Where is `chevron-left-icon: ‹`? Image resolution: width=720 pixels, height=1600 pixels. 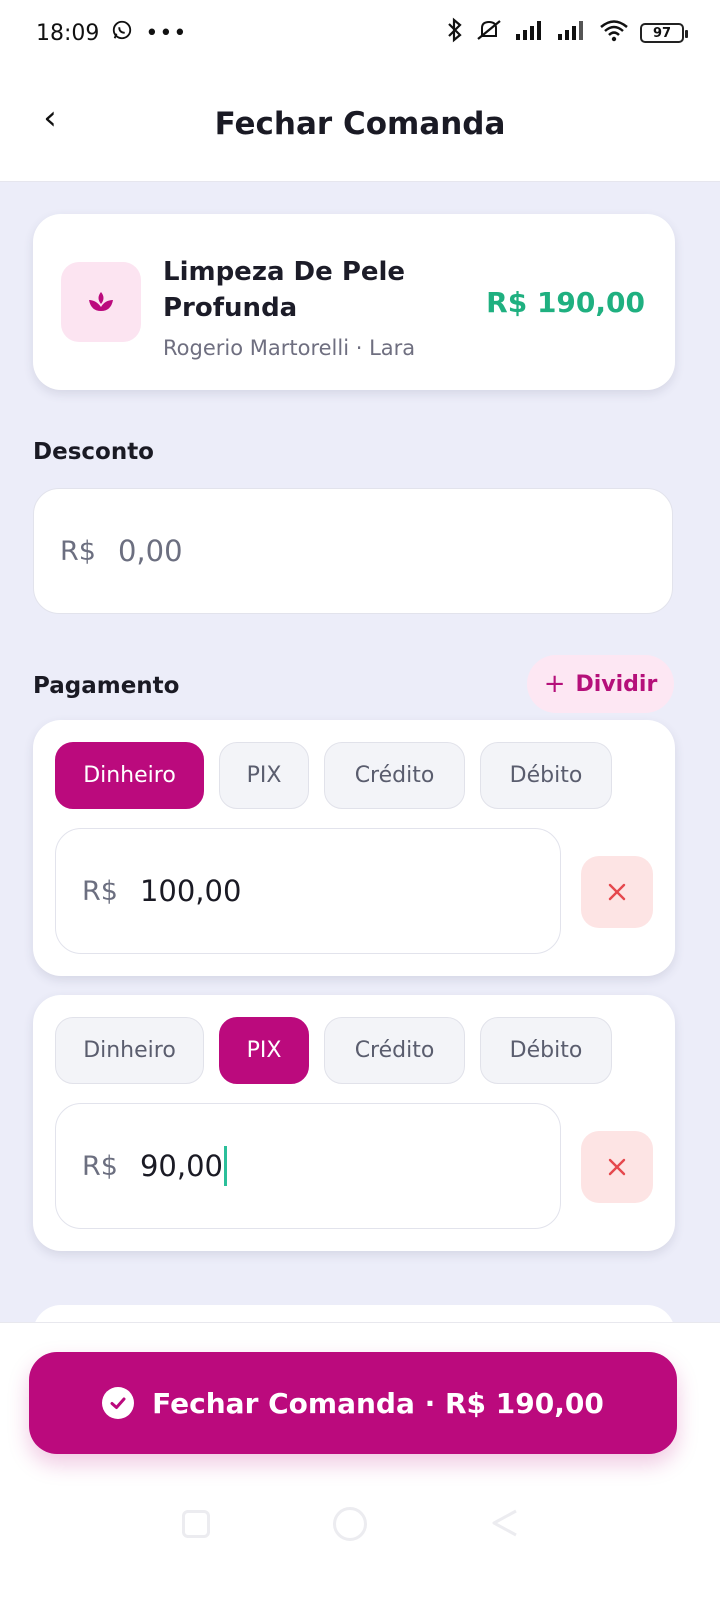
chevron-left-icon: ‹ is located at coordinates (50, 118).